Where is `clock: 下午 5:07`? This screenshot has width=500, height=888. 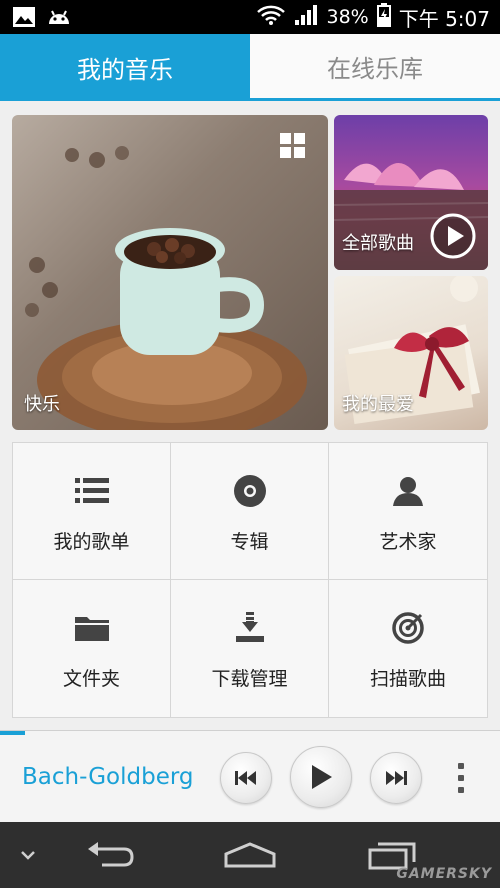
clock: 下午 5:07 is located at coordinates (444, 18).